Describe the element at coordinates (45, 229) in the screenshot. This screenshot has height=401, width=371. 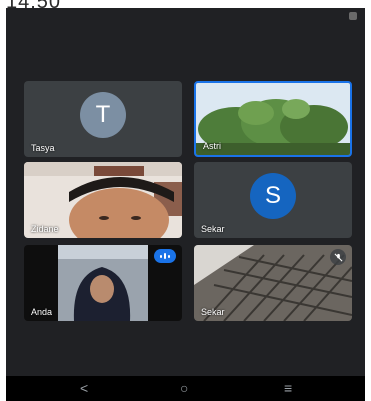
I see `participant-name: Zidane` at that location.